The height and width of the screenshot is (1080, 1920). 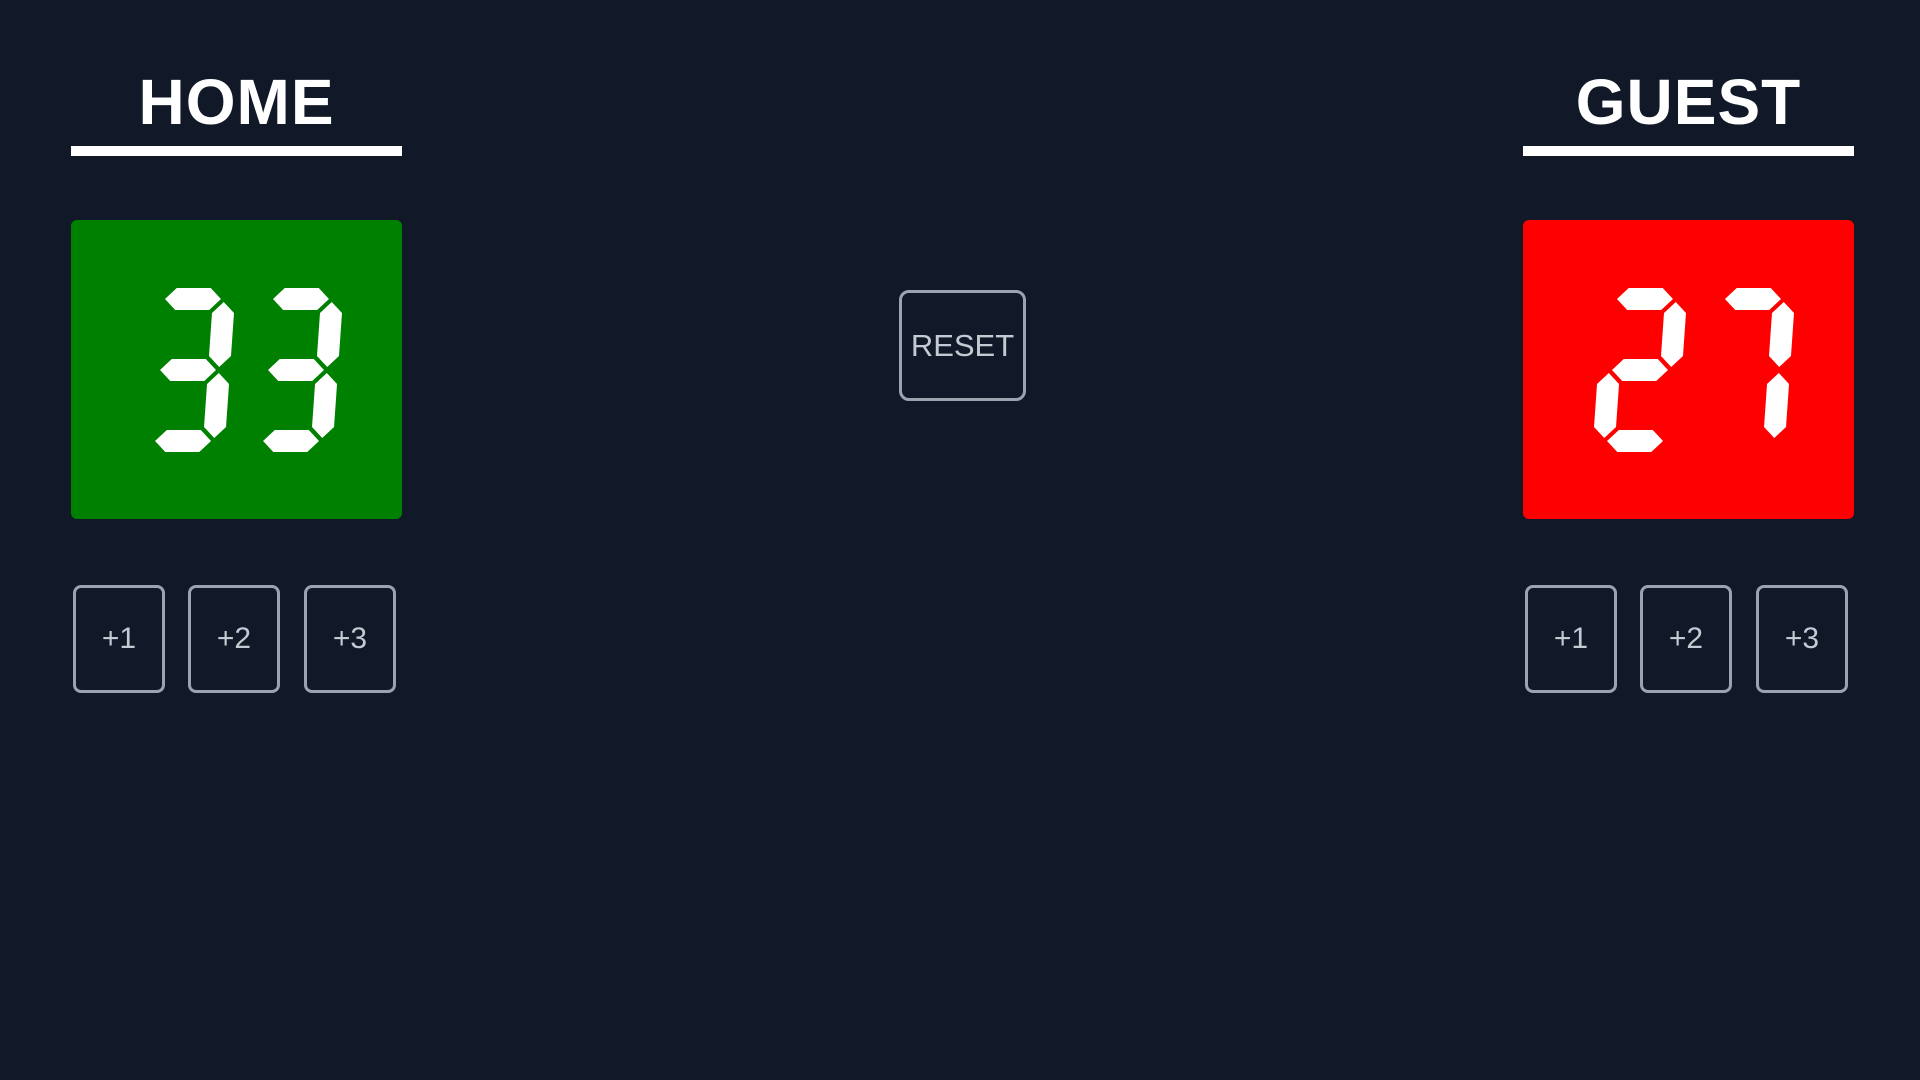 What do you see at coordinates (1571, 639) in the screenshot?
I see `guest-add-1-button: +1` at bounding box center [1571, 639].